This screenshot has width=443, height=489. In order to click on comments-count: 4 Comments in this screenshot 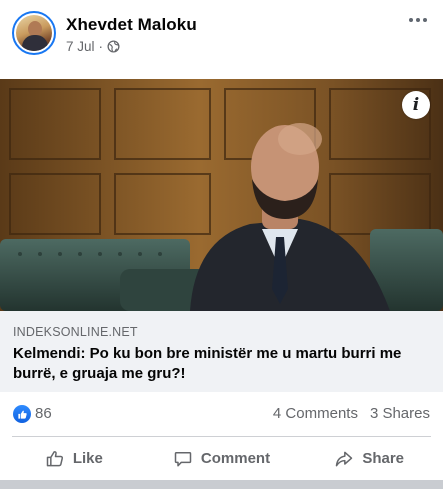, I will do `click(315, 413)`.